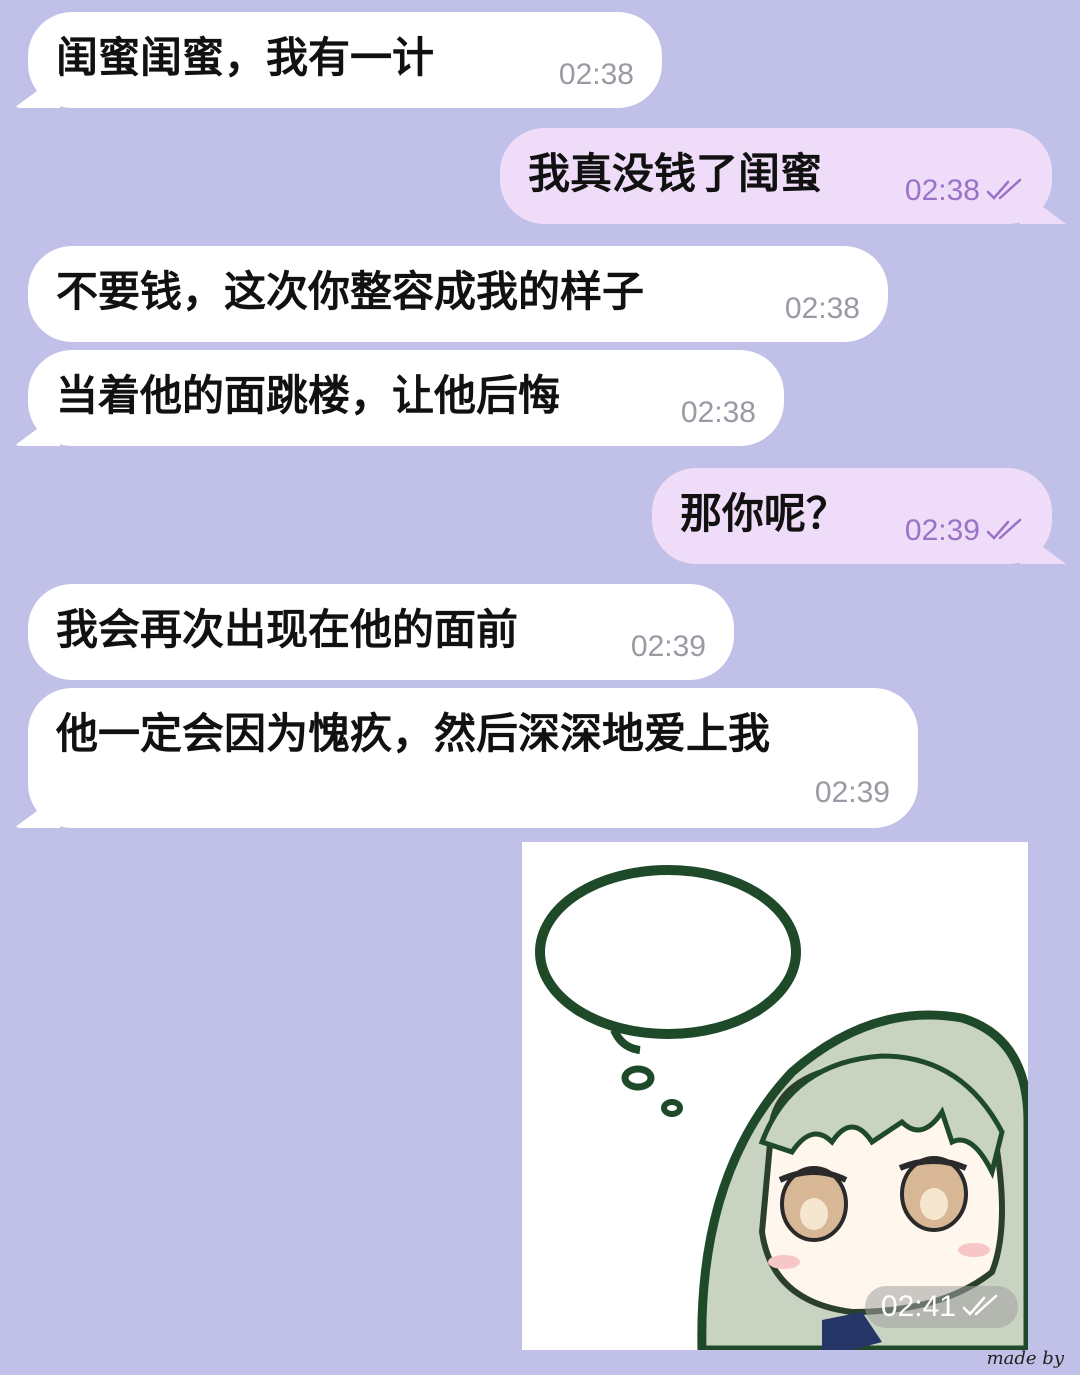  I want to click on sticker-time-badge: 02:41, so click(941, 1307).